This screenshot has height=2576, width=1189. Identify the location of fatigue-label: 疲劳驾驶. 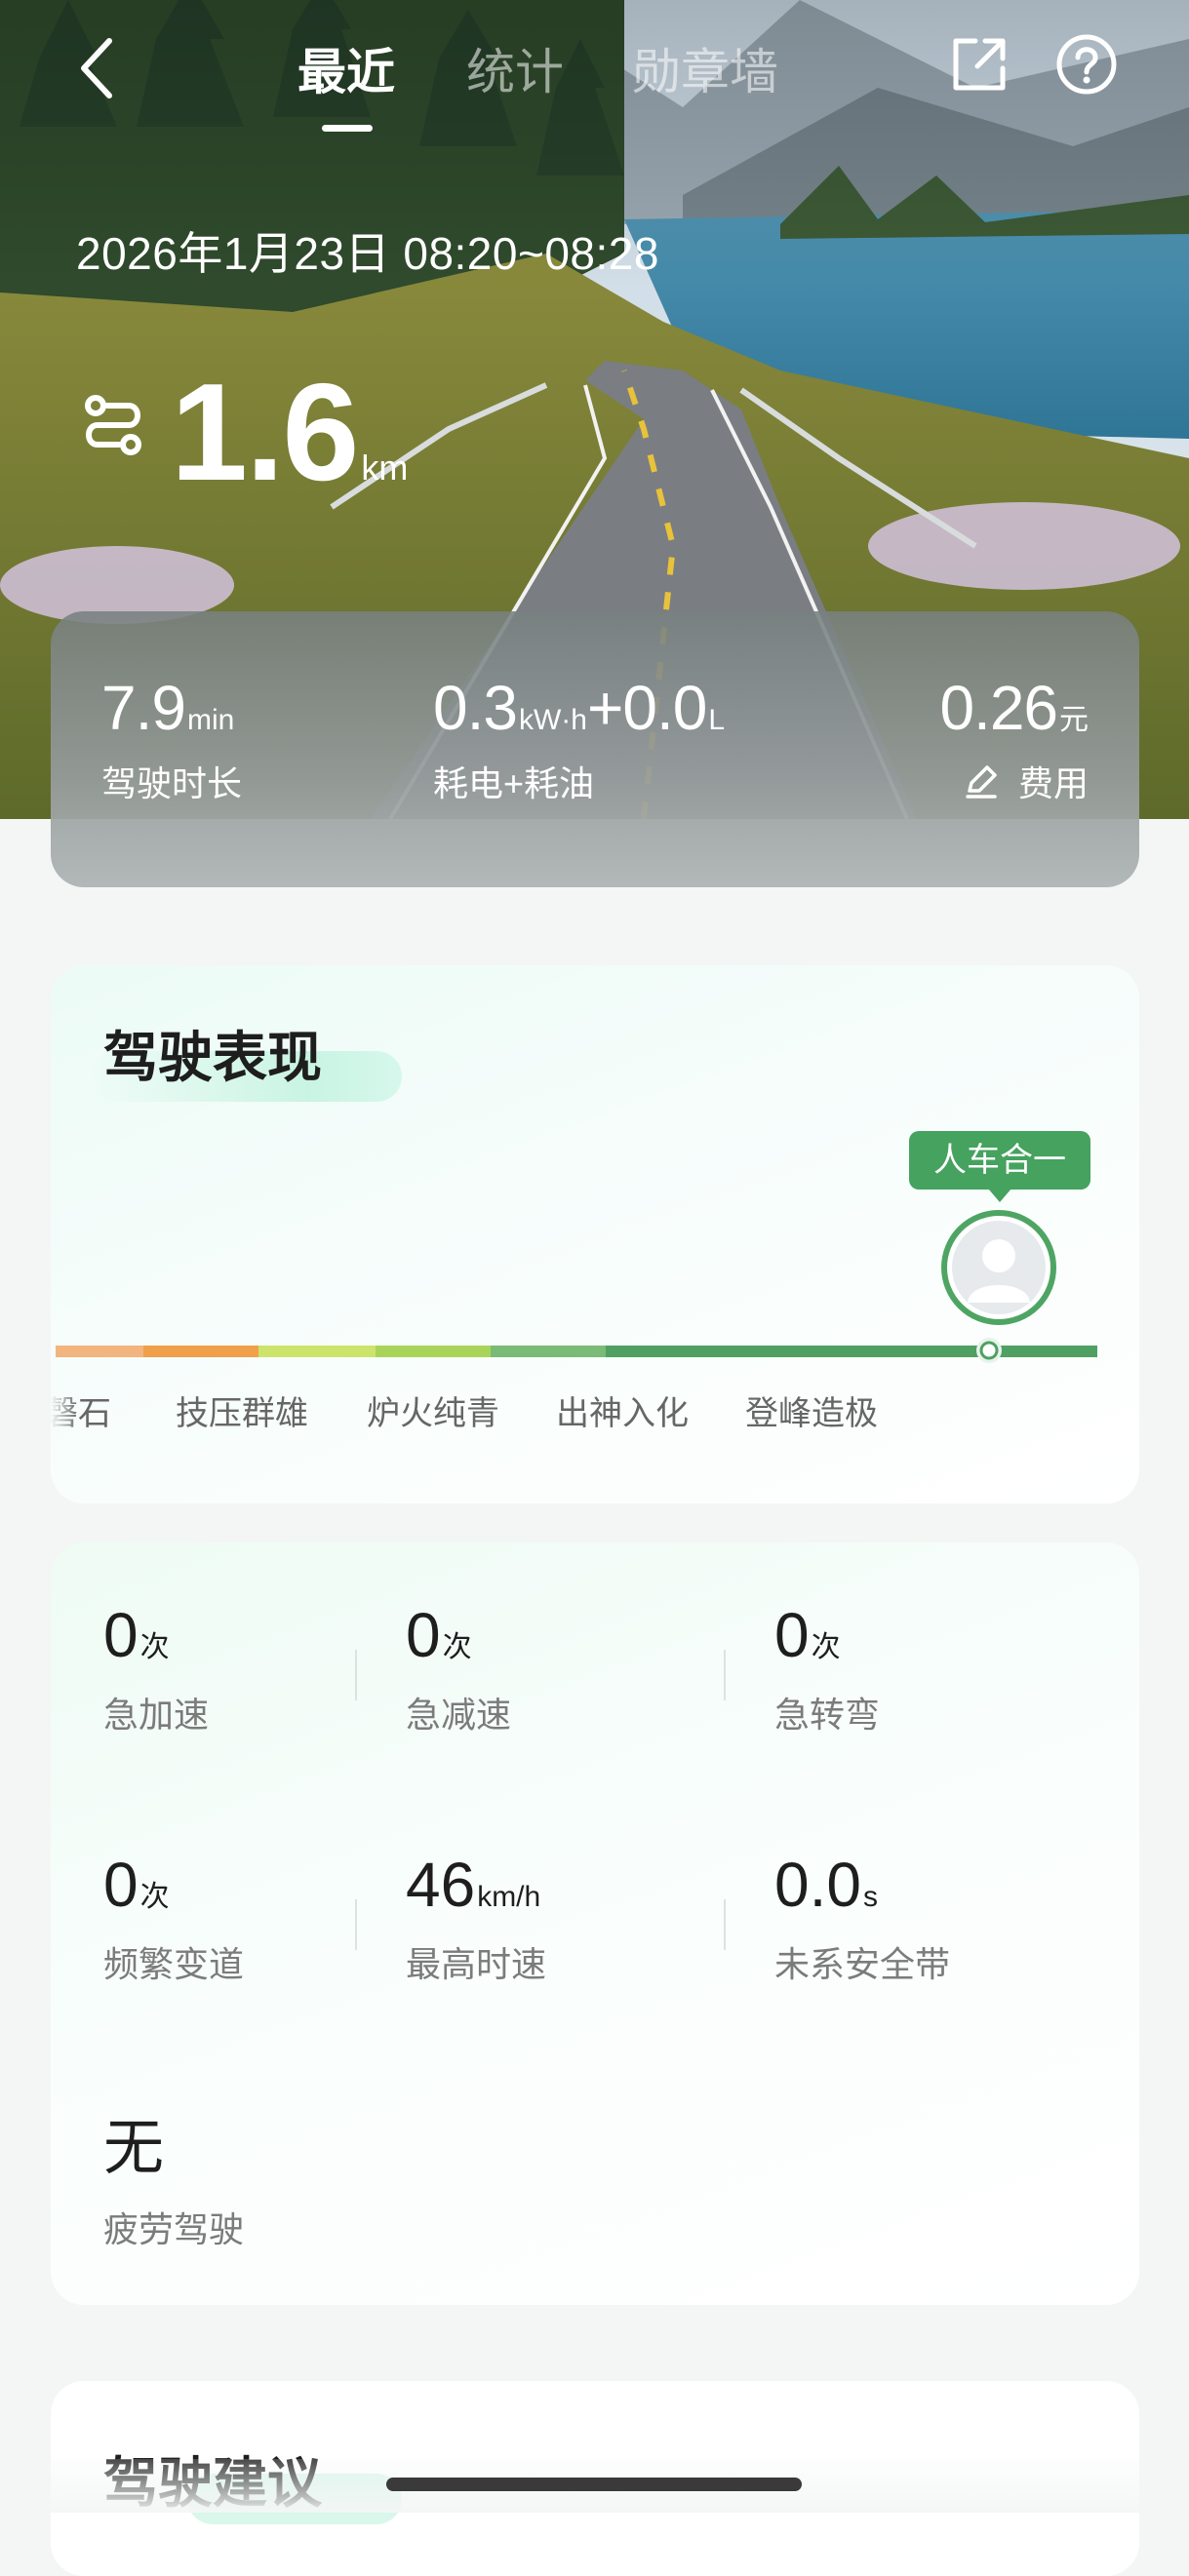
(174, 2229).